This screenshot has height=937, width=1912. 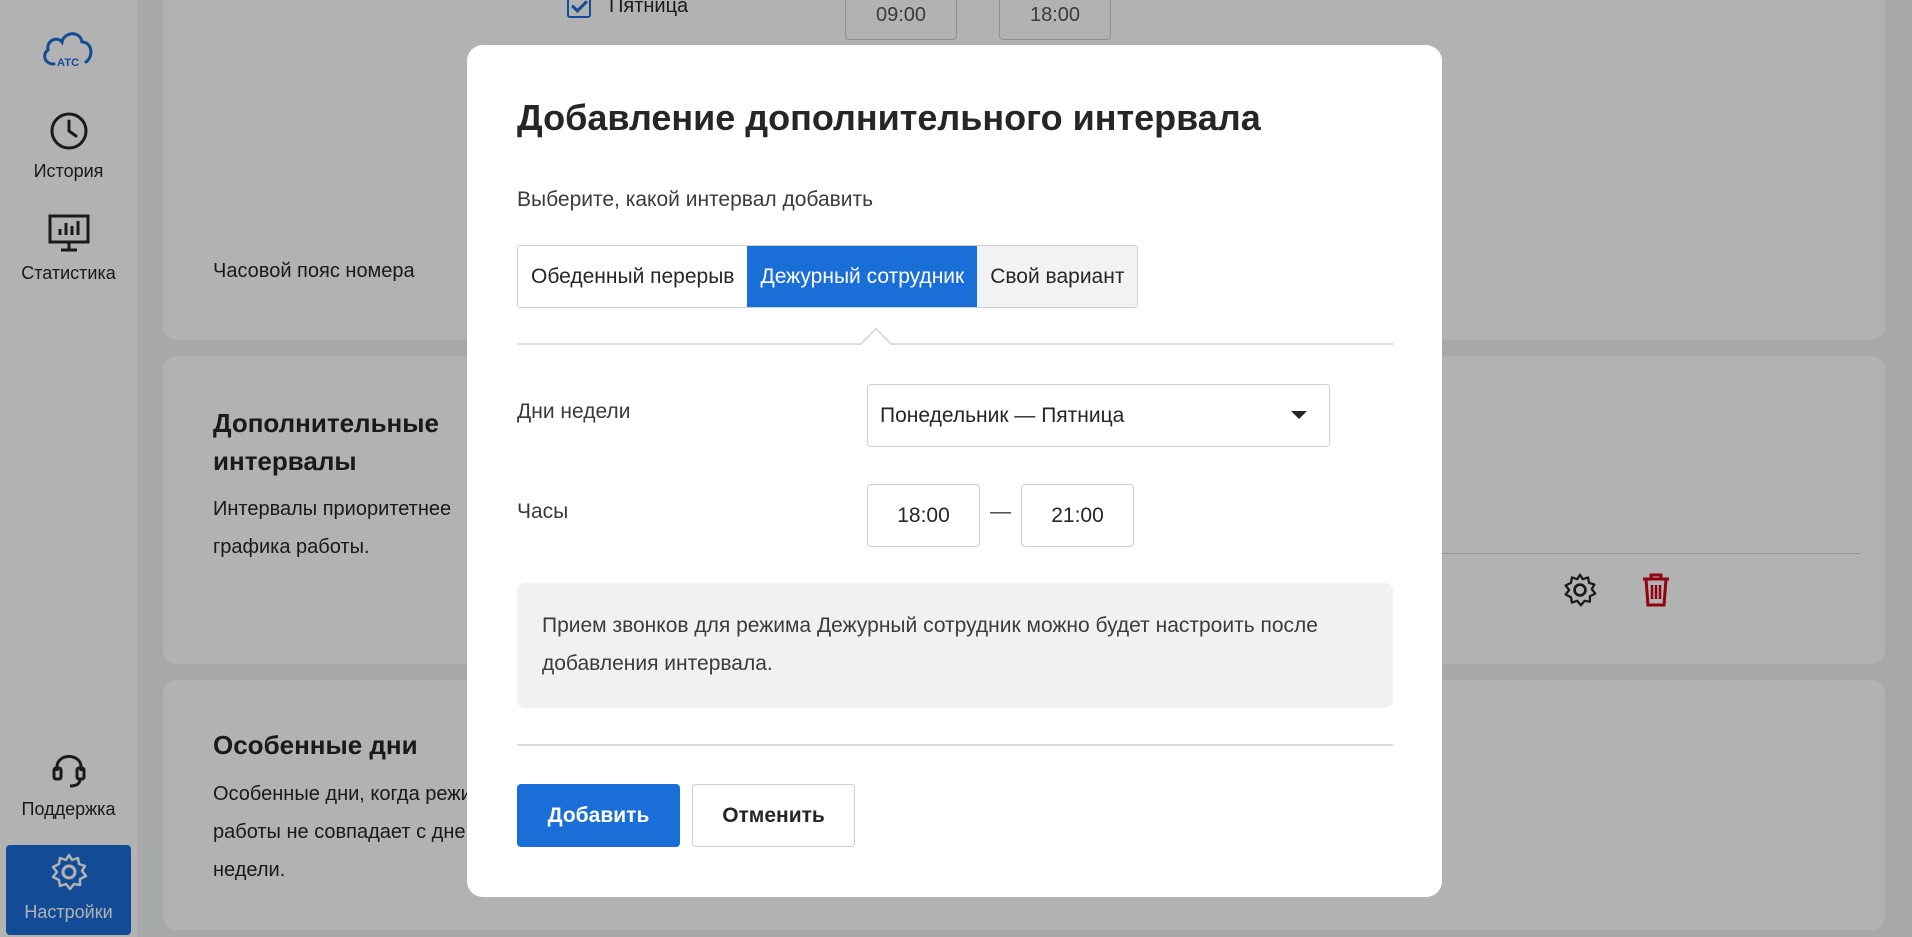 I want to click on hours-from-input: 18:00, so click(x=923, y=515).